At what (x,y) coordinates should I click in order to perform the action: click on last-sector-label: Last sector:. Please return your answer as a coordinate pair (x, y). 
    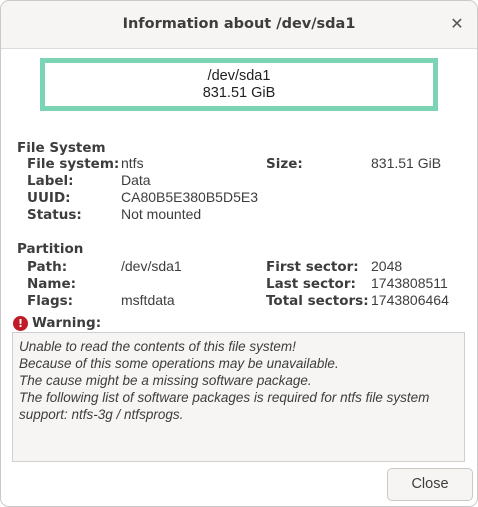
    Looking at the image, I should click on (311, 284).